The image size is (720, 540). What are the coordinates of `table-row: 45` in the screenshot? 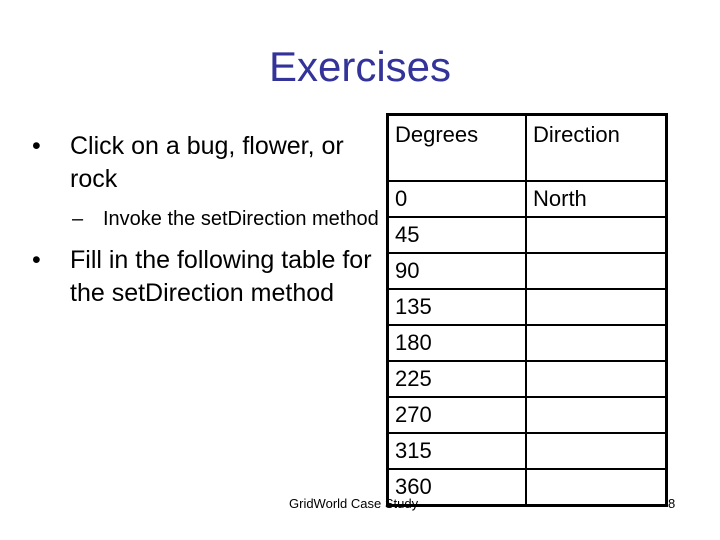 It's located at (527, 235).